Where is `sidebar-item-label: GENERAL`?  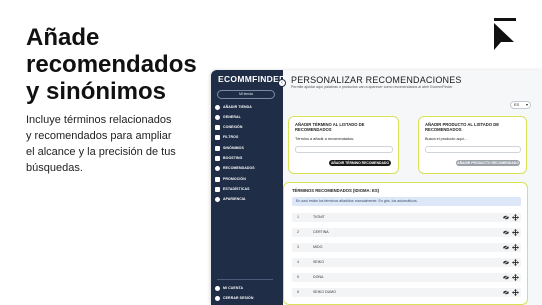 sidebar-item-label: GENERAL is located at coordinates (232, 117).